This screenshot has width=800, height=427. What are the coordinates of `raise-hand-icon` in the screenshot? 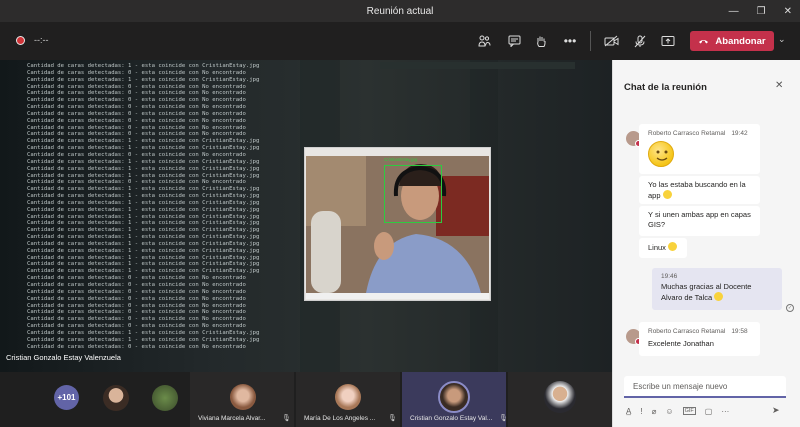 It's located at (541, 41).